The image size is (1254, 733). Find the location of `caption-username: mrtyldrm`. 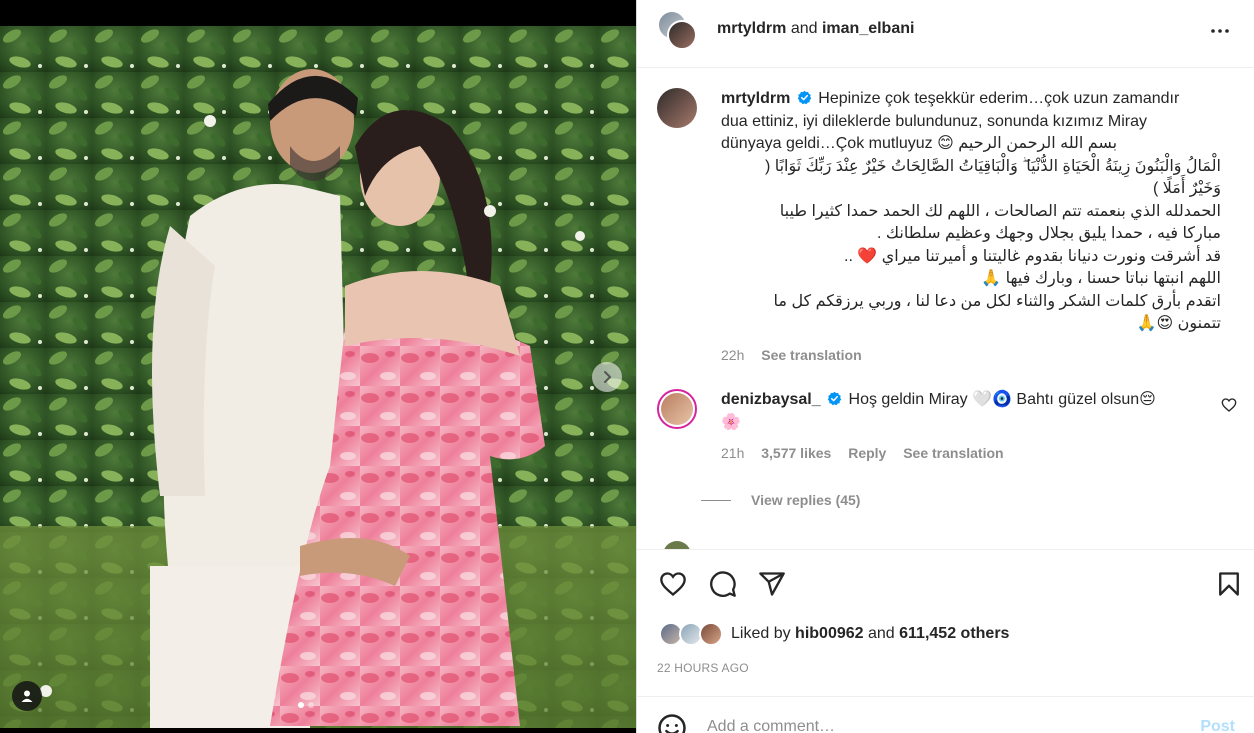

caption-username: mrtyldrm is located at coordinates (755, 98).